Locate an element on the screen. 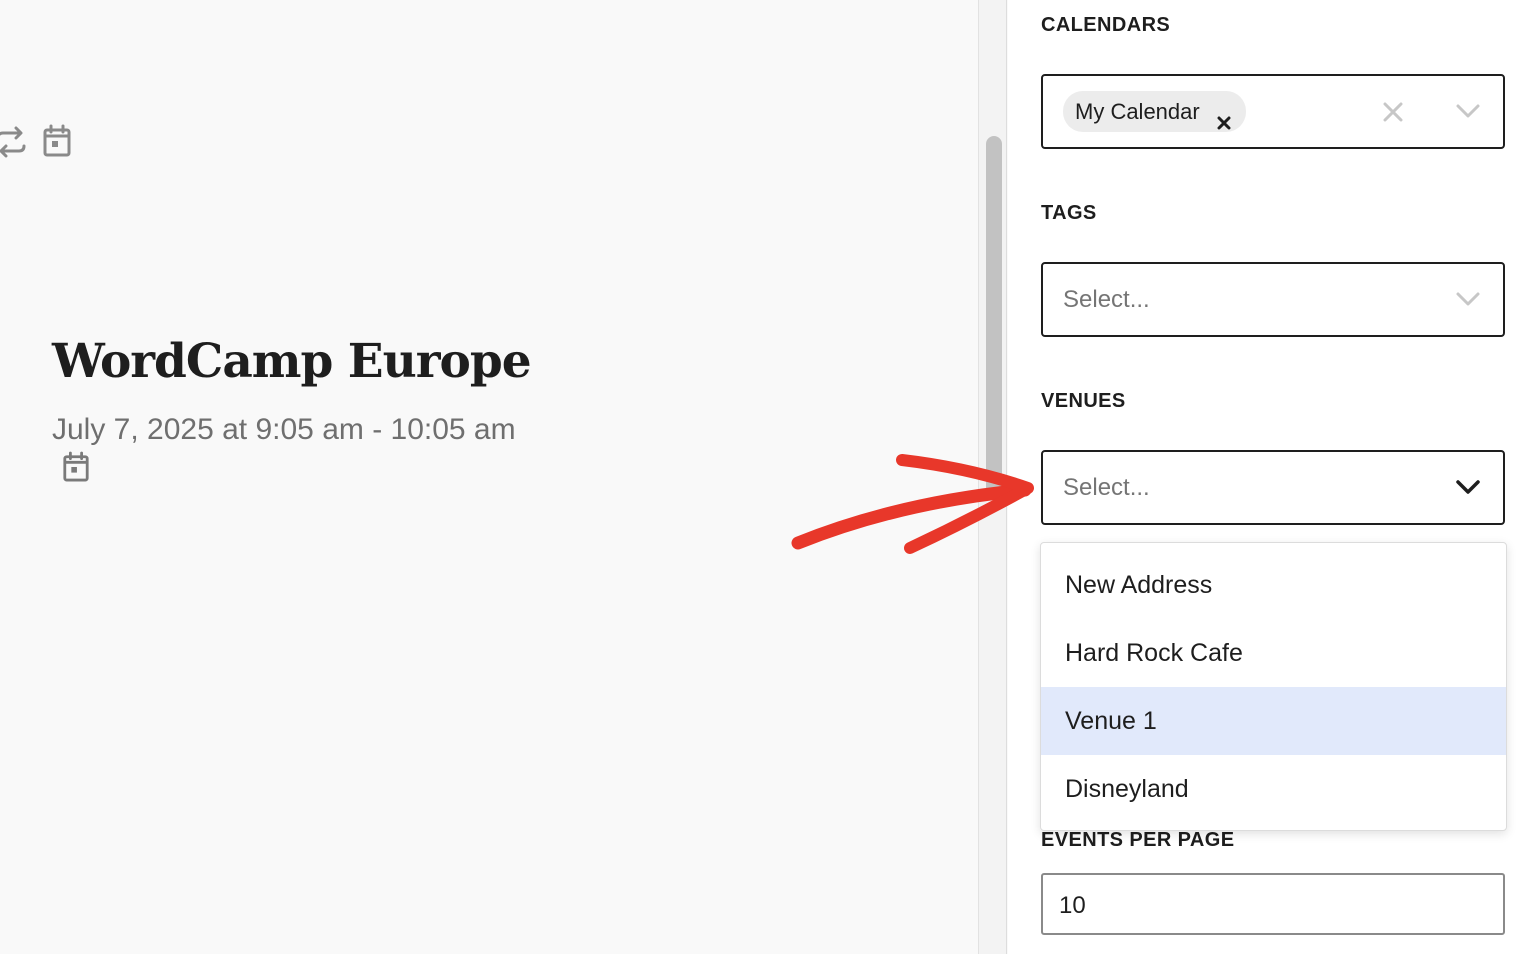 This screenshot has width=1540, height=954. venues-label: VENUES is located at coordinates (1083, 401).